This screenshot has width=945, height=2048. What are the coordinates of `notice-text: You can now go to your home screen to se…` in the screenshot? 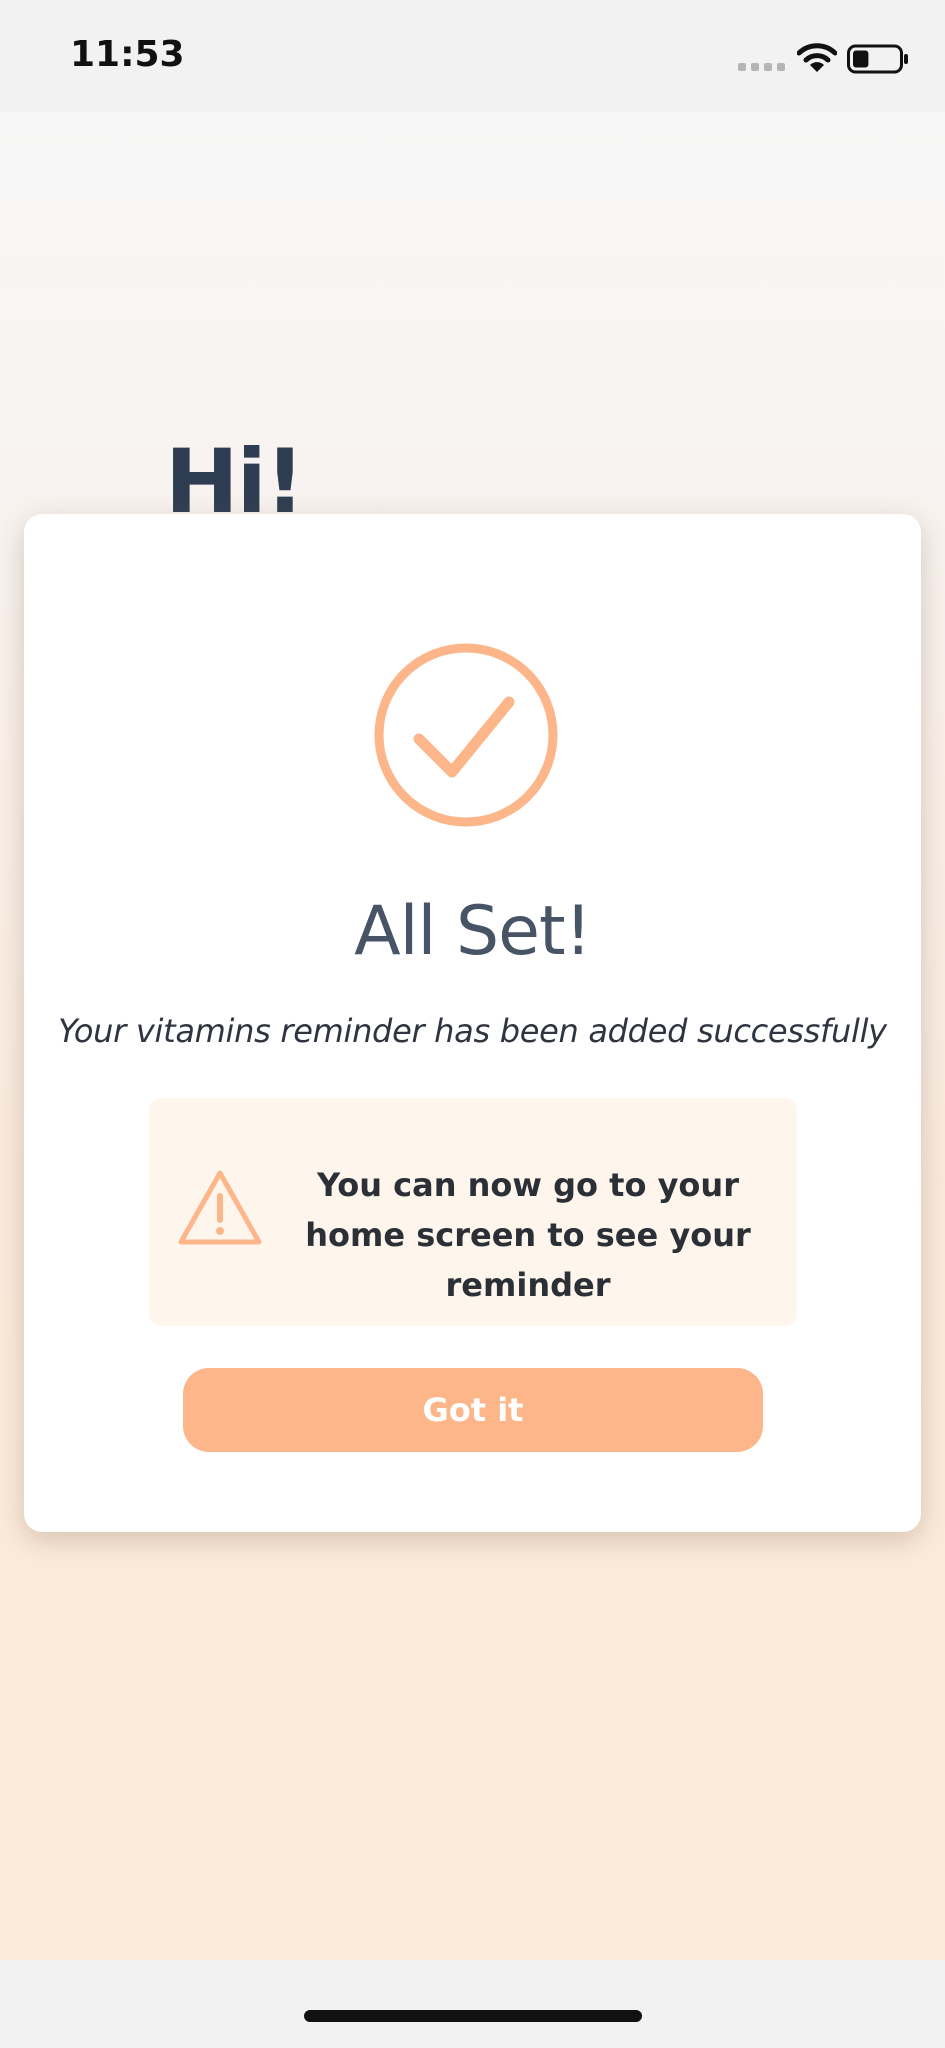 It's located at (528, 1235).